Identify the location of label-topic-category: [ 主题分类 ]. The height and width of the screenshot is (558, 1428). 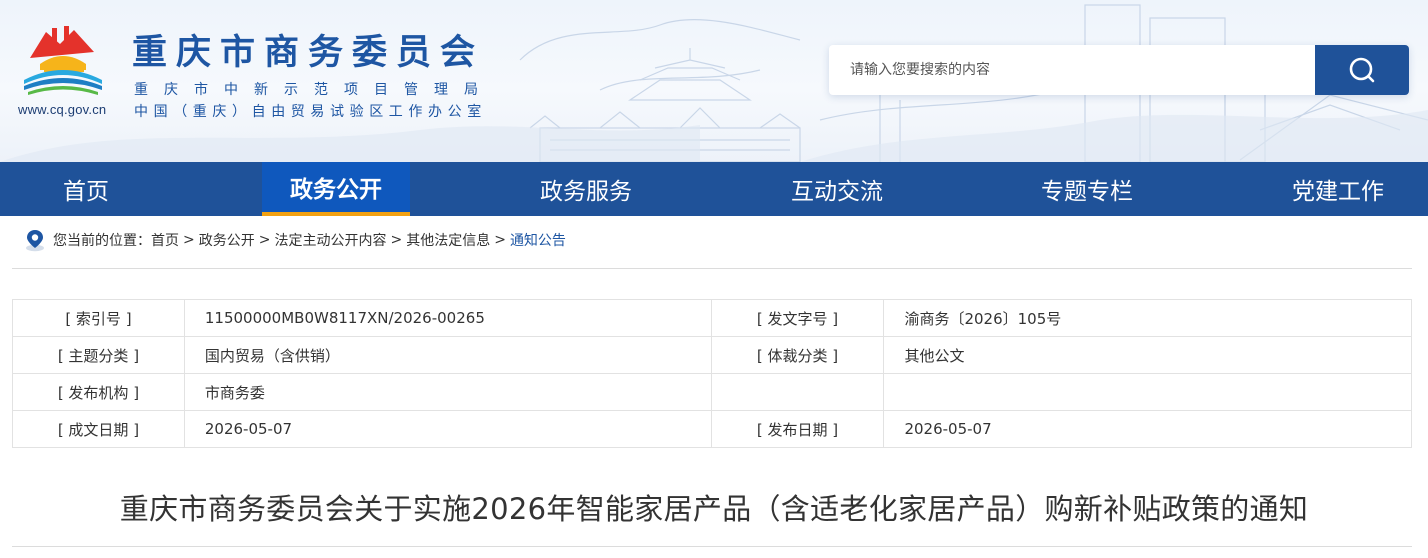
(98, 355).